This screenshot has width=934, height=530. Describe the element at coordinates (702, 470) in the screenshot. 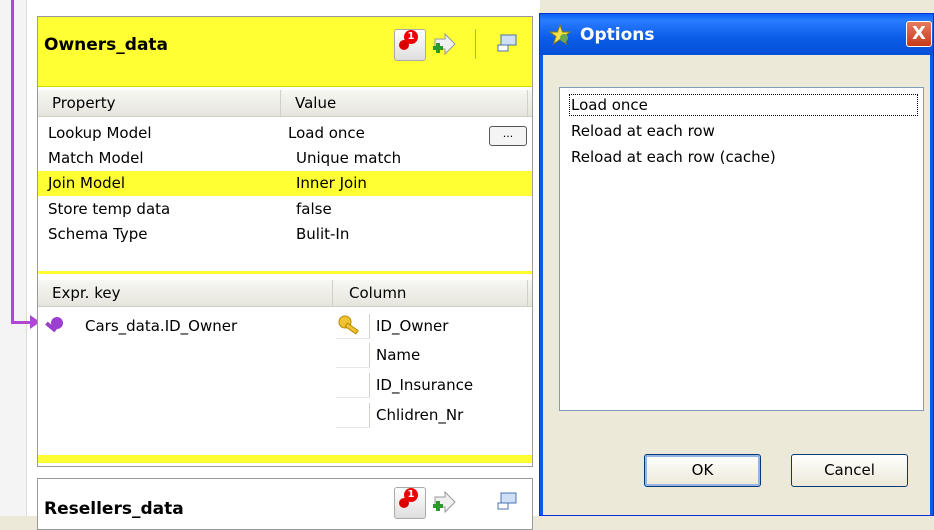

I see `ok-button: OK` at that location.